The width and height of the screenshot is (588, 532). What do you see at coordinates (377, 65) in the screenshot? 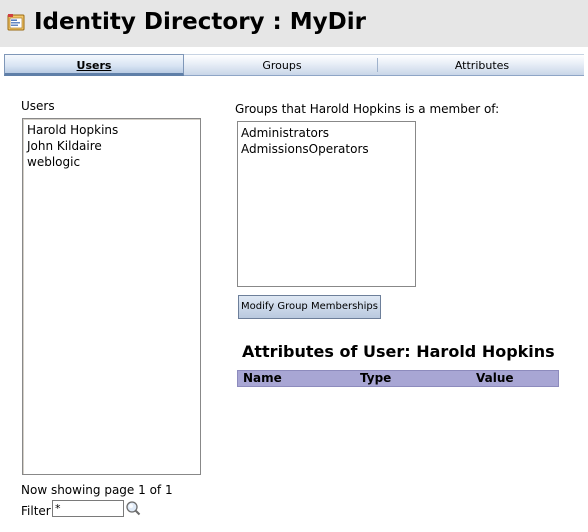
I see `tab-divider` at bounding box center [377, 65].